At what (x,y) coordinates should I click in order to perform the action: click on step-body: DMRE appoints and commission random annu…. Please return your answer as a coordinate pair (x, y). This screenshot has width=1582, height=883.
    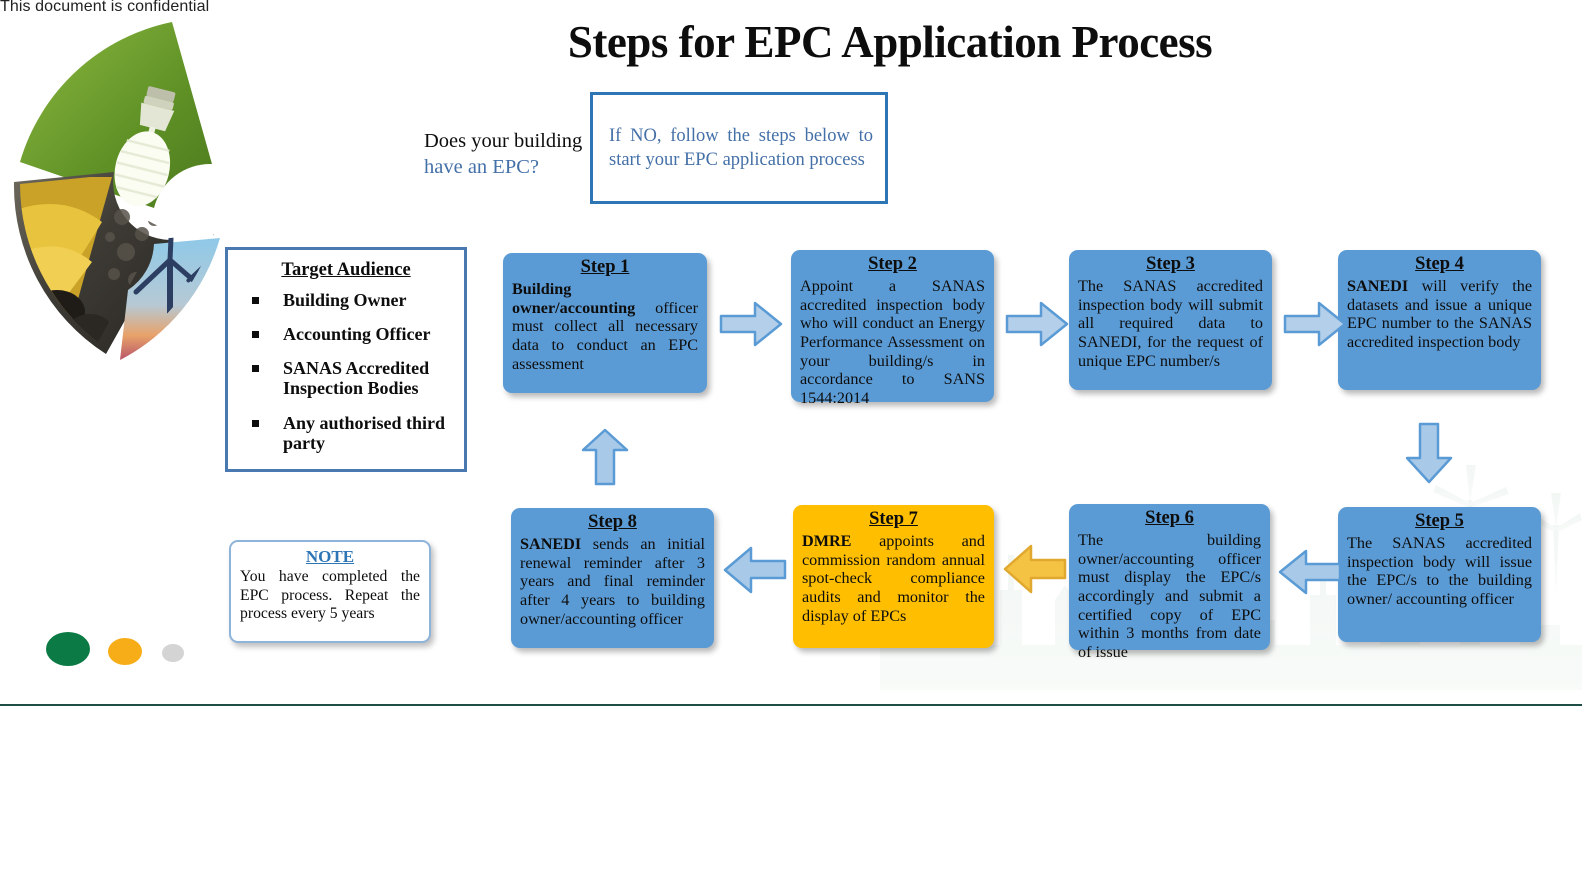
    Looking at the image, I should click on (893, 579).